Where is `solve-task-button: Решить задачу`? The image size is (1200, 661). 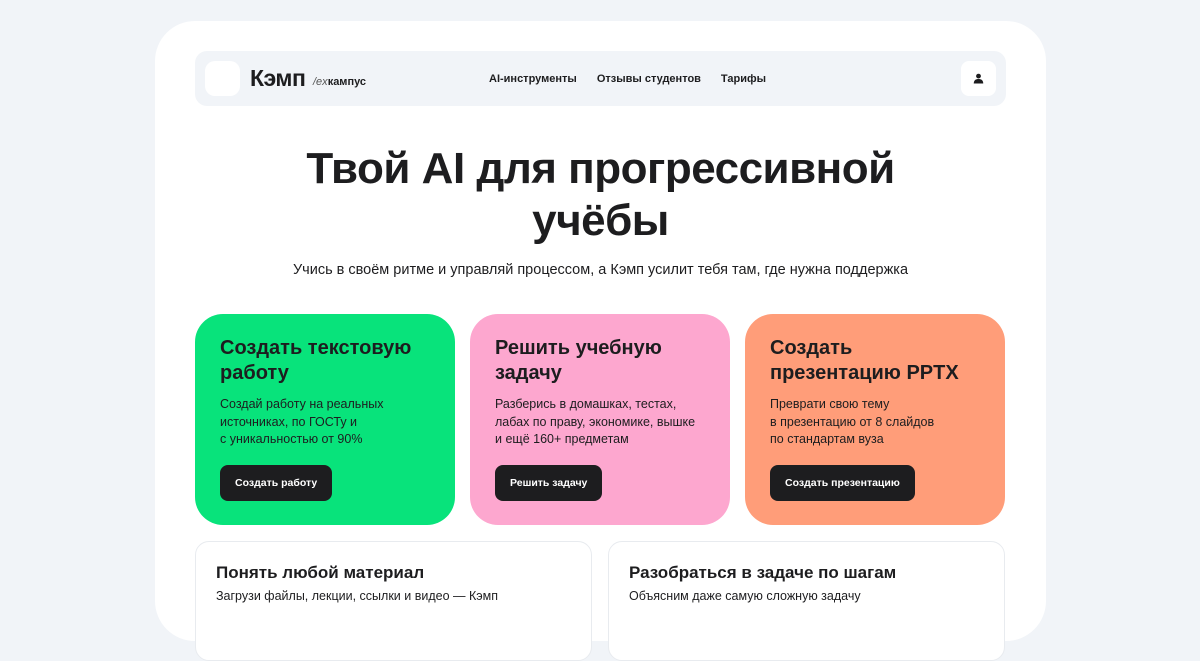 solve-task-button: Решить задачу is located at coordinates (549, 483).